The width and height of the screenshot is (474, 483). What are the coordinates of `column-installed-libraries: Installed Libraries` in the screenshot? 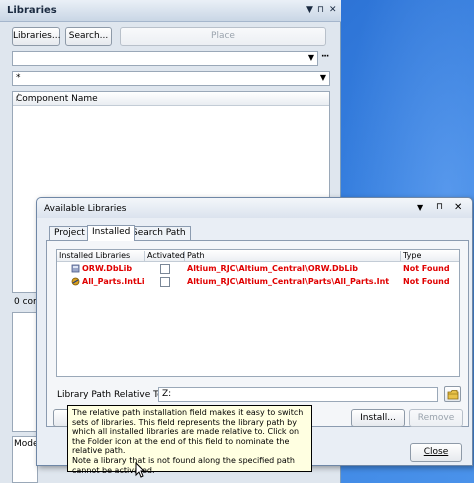 It's located at (101, 256).